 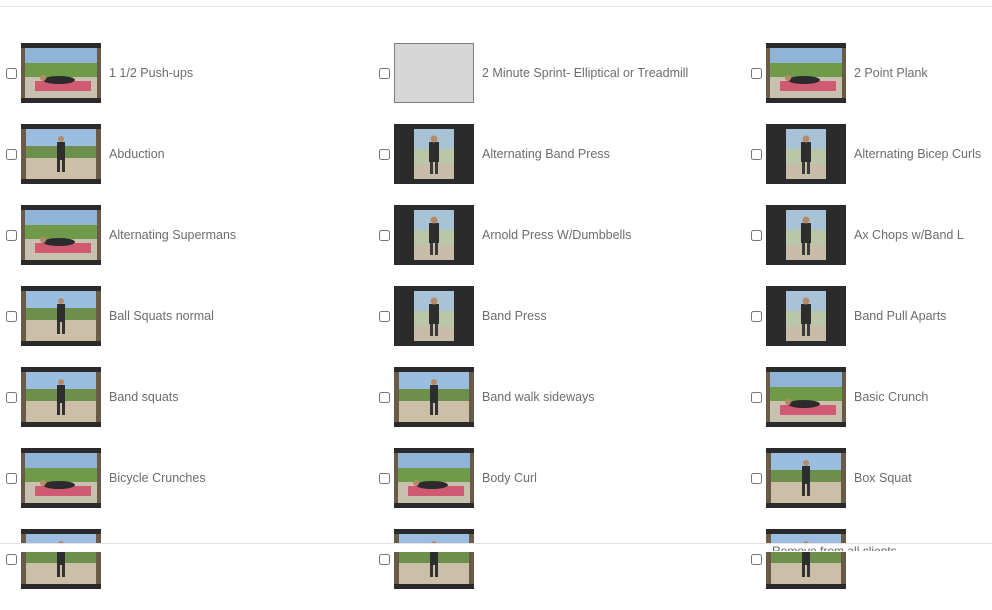 What do you see at coordinates (546, 154) in the screenshot?
I see `exercise-label: Alternating Band Press` at bounding box center [546, 154].